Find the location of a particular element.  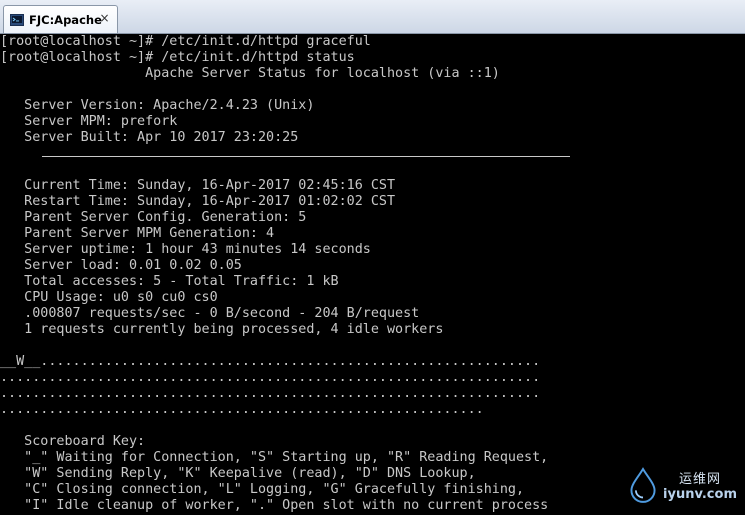

tab-bar: FJC:Apache × is located at coordinates (372, 17).